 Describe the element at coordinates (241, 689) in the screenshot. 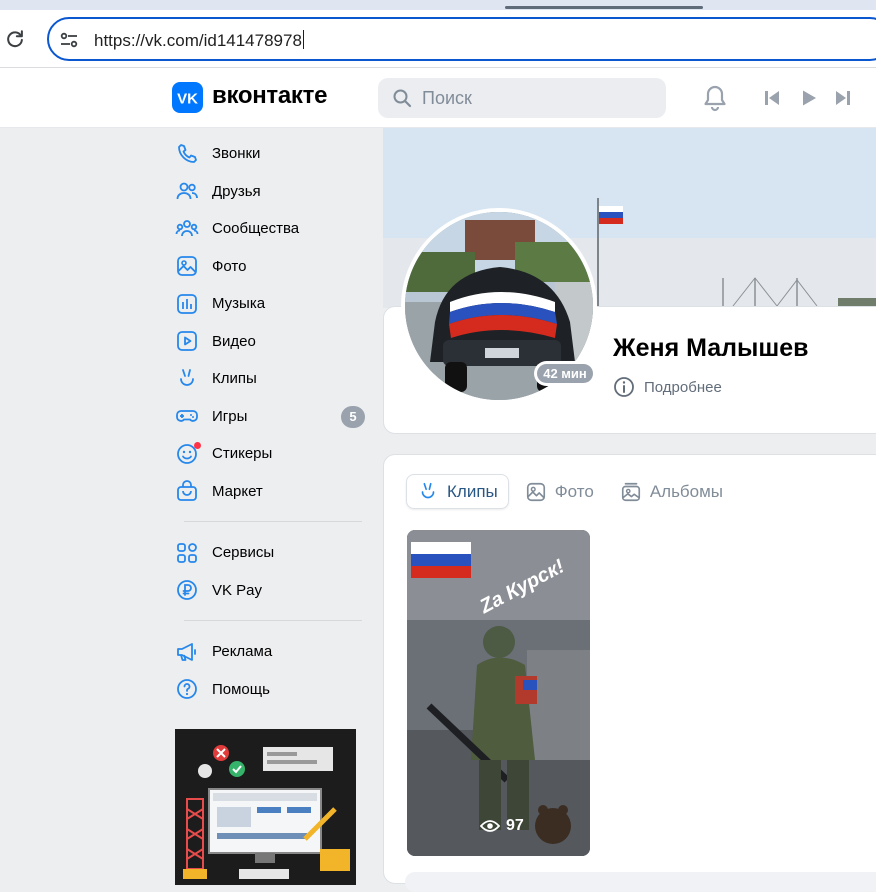

I see `sidebar-item-label: Помощь` at that location.